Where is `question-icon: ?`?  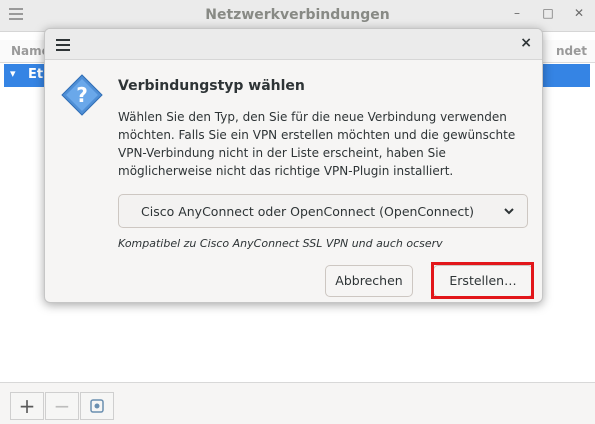 question-icon: ? is located at coordinates (82, 95).